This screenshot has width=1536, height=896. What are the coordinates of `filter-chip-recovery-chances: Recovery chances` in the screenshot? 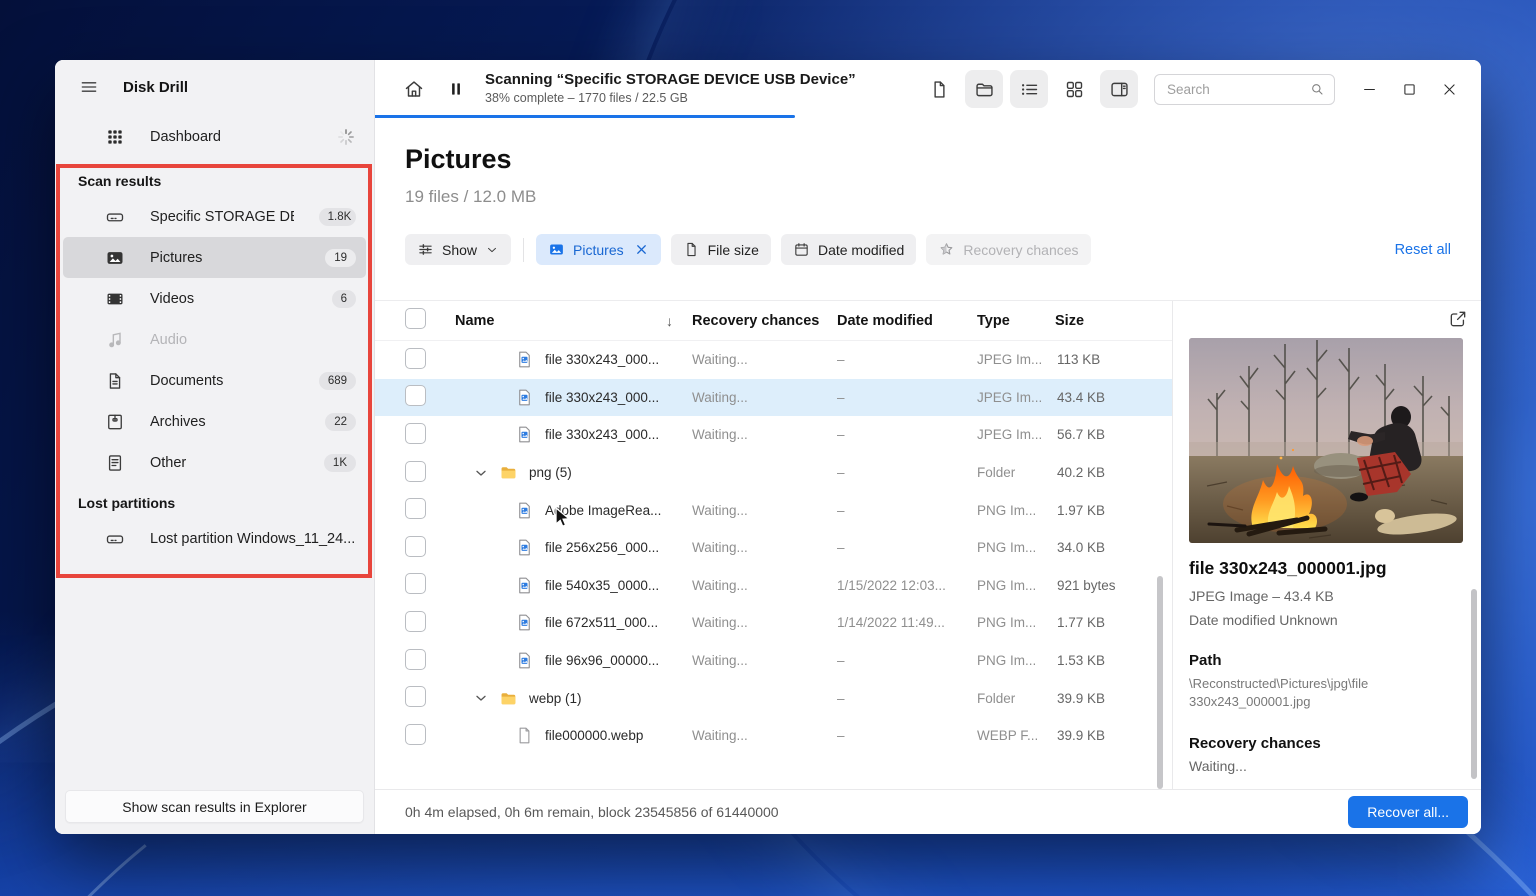 It's located at (1008, 249).